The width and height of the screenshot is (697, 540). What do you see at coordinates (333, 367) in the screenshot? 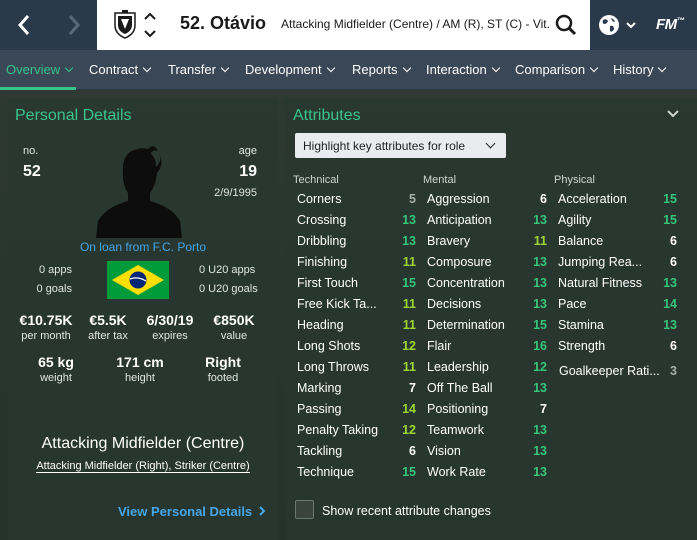
I see `attribute-name: Long Throws` at bounding box center [333, 367].